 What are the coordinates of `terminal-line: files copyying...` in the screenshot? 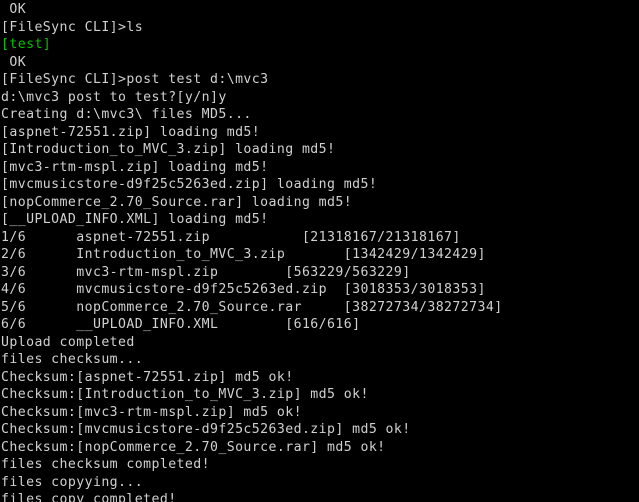 It's located at (72, 482).